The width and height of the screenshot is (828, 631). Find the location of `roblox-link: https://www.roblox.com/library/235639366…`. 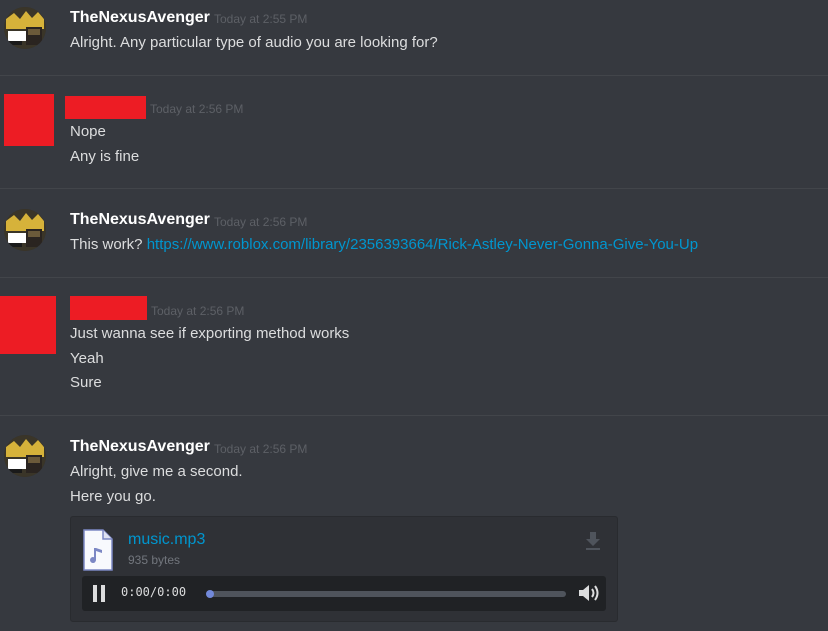

roblox-link: https://www.roblox.com/library/235639366… is located at coordinates (422, 244).